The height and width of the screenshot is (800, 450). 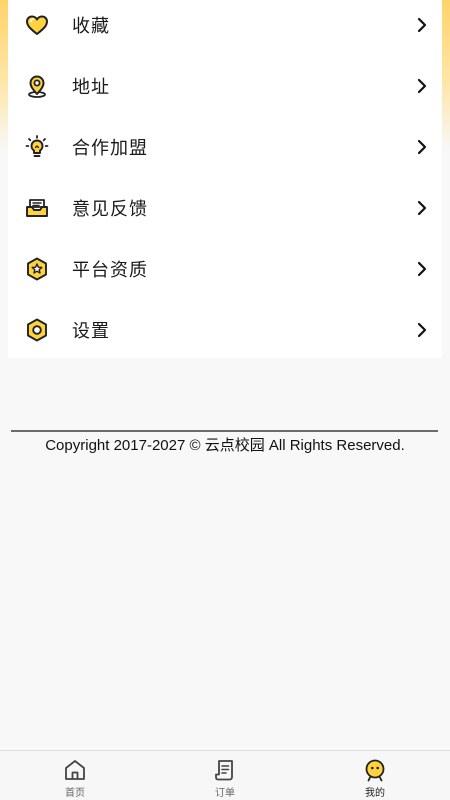 What do you see at coordinates (224, 770) in the screenshot?
I see `order-list-icon` at bounding box center [224, 770].